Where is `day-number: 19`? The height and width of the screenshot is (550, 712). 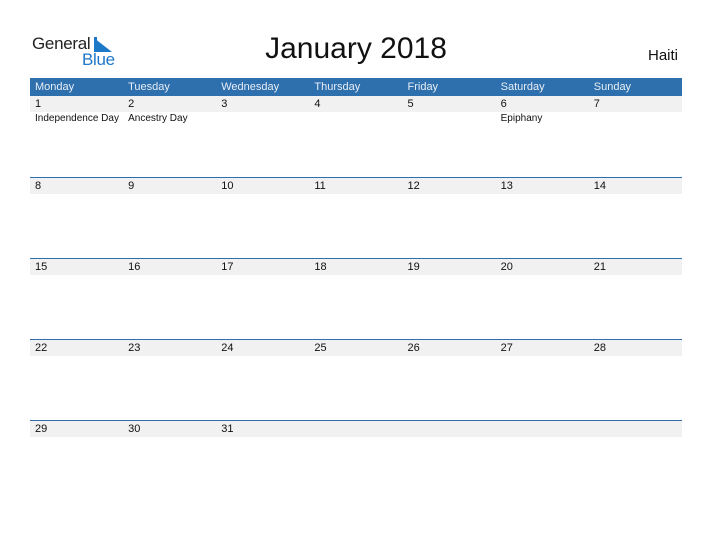
day-number: 19 is located at coordinates (413, 267).